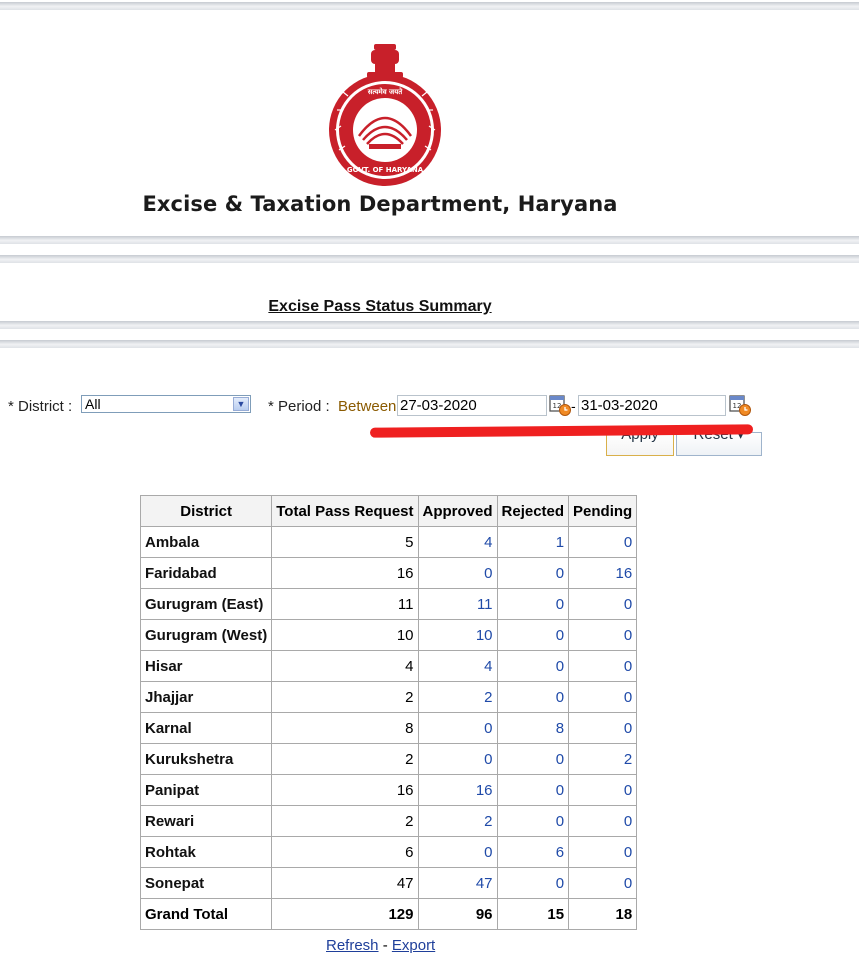  I want to click on district-selected-value: All, so click(93, 404).